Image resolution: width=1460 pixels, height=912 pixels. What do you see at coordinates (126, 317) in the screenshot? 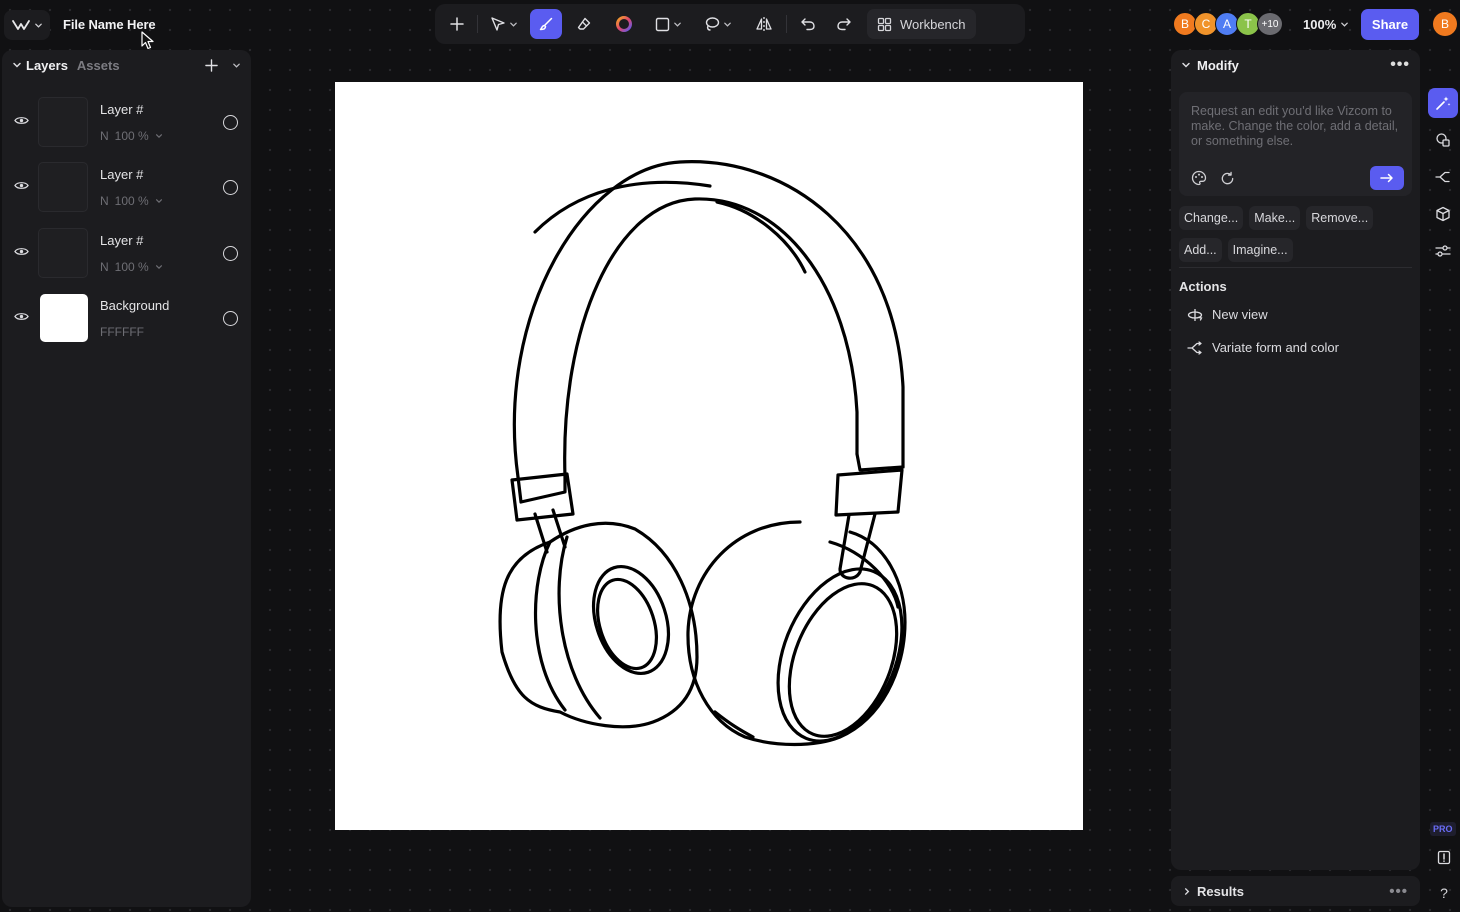
I see `background-layer-row: Background FFFFFF` at bounding box center [126, 317].